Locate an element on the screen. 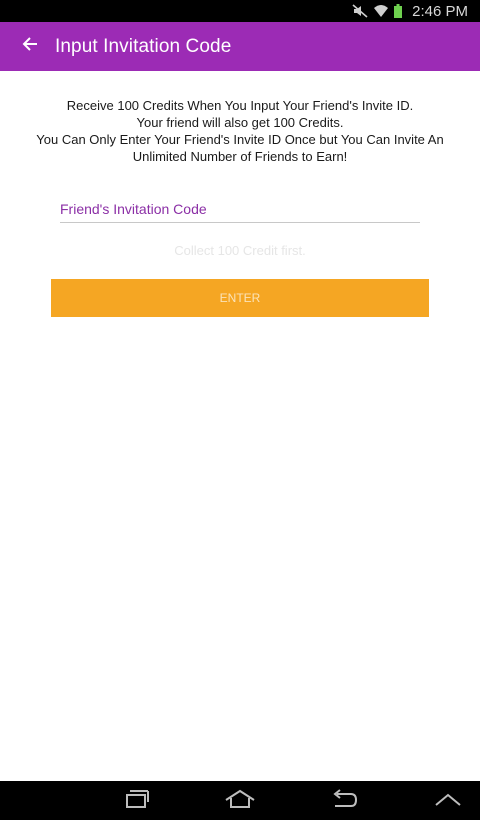 This screenshot has height=820, width=480. invitation-code-input is located at coordinates (240, 209).